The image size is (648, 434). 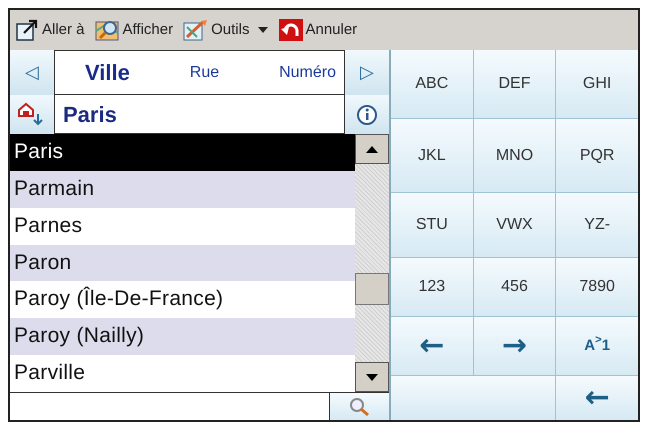 I want to click on keyboard-key: DEF, so click(x=515, y=84).